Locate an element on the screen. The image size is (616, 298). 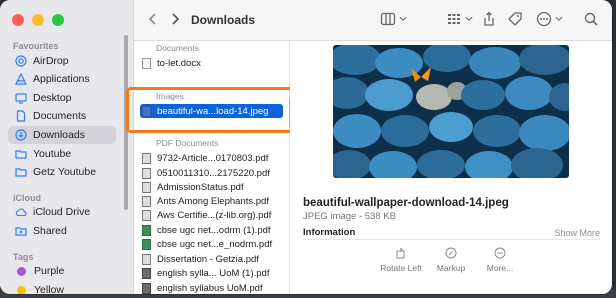
applications-icon is located at coordinates (21, 79).